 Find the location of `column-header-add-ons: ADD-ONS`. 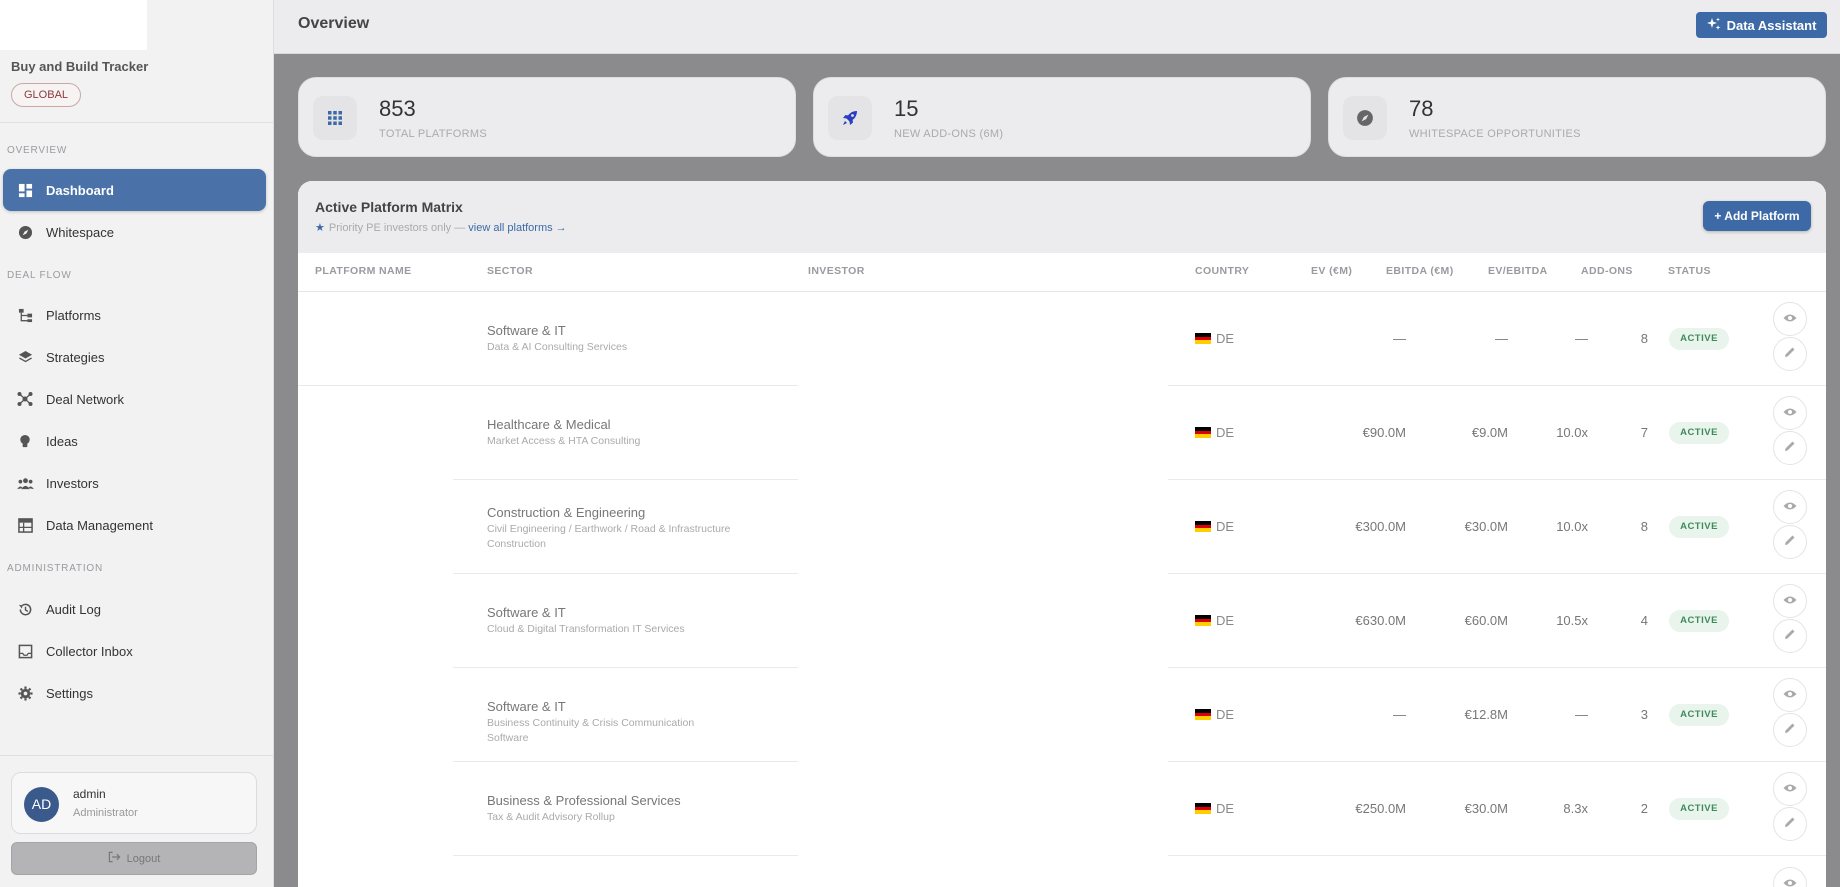

column-header-add-ons: ADD-ONS is located at coordinates (1607, 271).